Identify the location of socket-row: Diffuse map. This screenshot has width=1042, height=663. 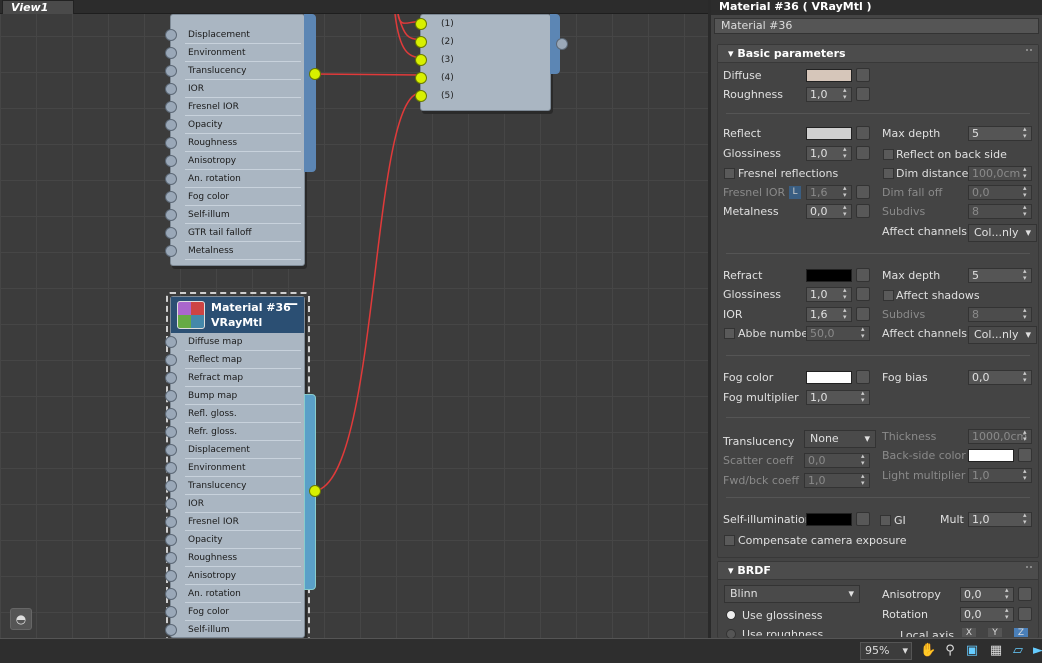
(234, 342).